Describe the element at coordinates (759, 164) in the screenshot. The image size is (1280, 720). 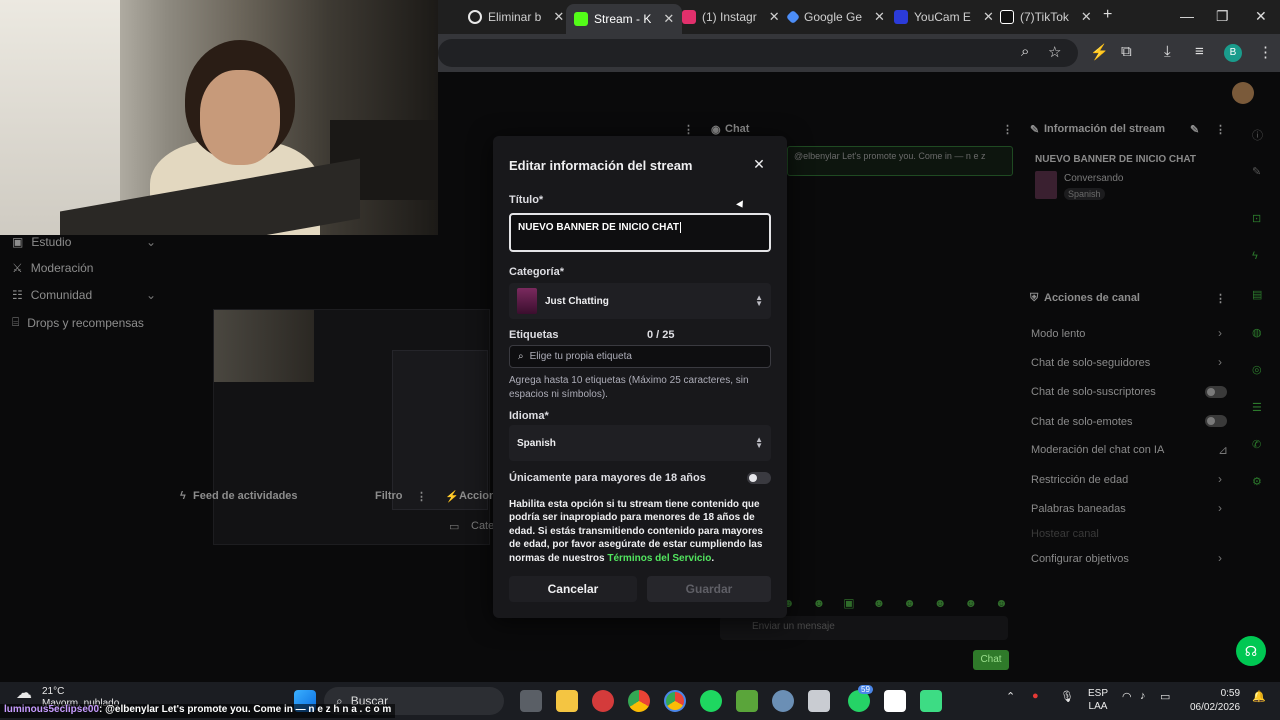
I see `close-icon: ✕` at that location.